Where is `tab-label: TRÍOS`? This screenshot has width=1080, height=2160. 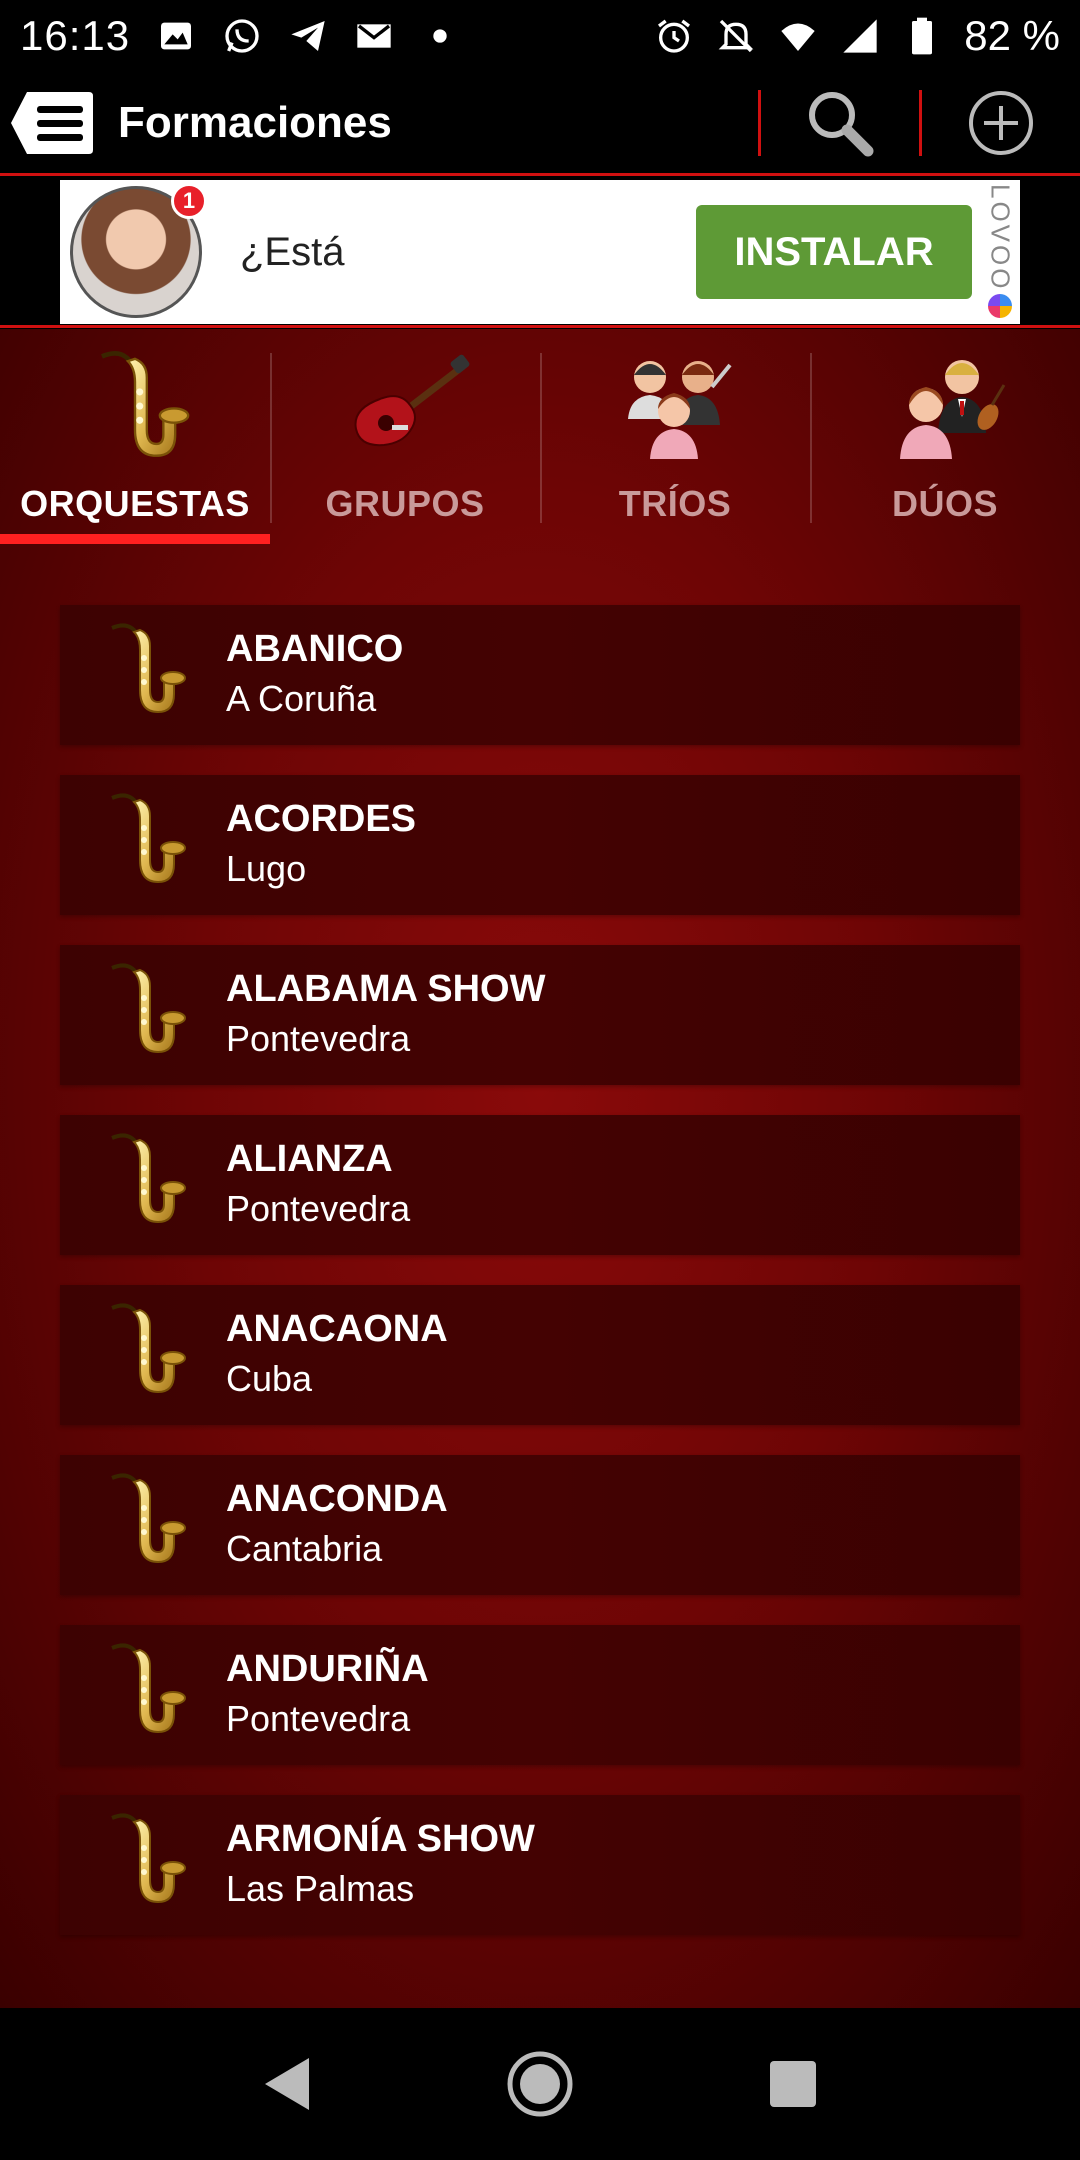
tab-label: TRÍOS is located at coordinates (675, 503).